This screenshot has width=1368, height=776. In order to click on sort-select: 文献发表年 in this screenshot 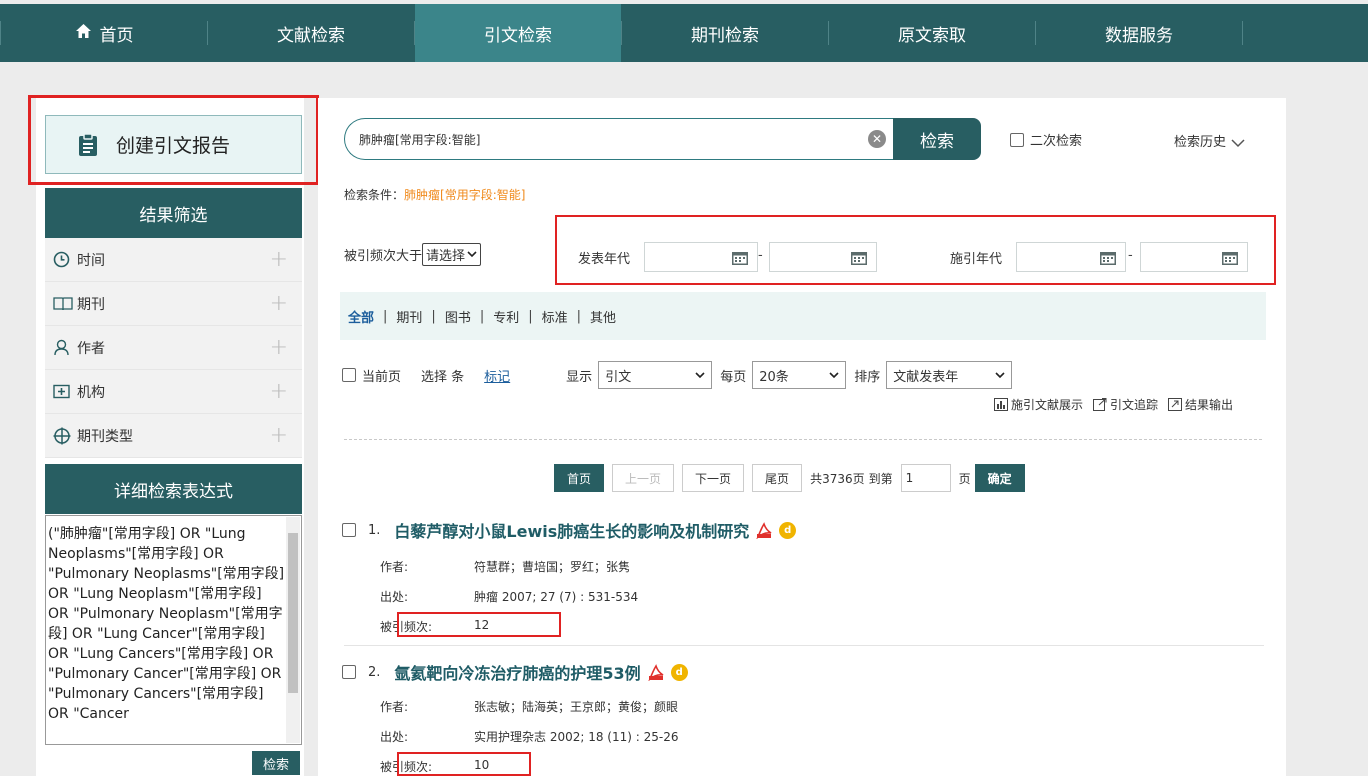, I will do `click(949, 375)`.